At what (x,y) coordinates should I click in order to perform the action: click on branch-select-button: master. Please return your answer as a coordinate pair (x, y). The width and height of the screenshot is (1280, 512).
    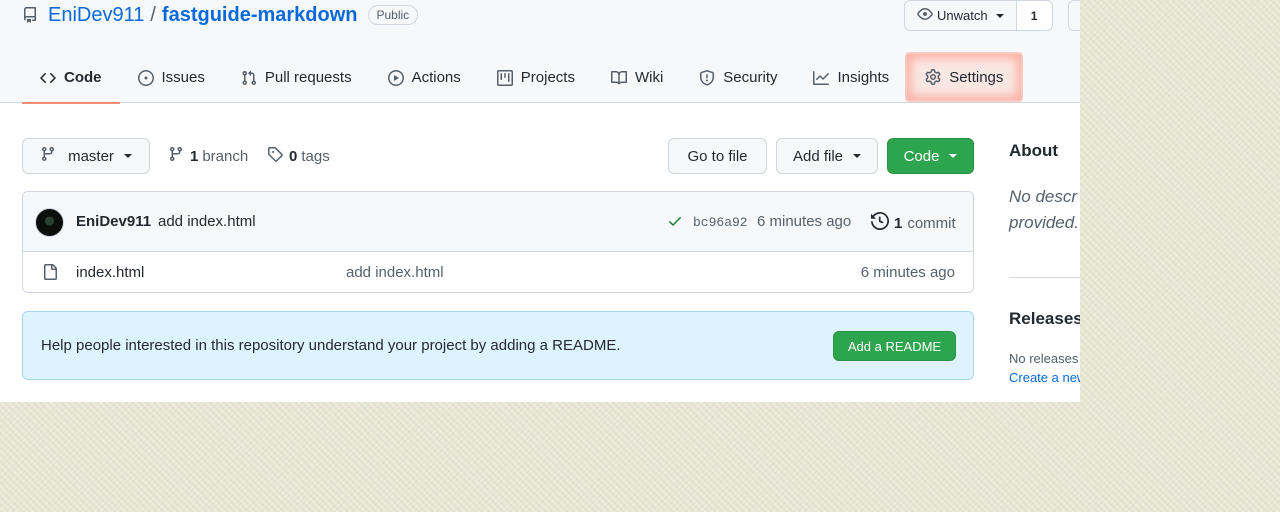
    Looking at the image, I should click on (86, 156).